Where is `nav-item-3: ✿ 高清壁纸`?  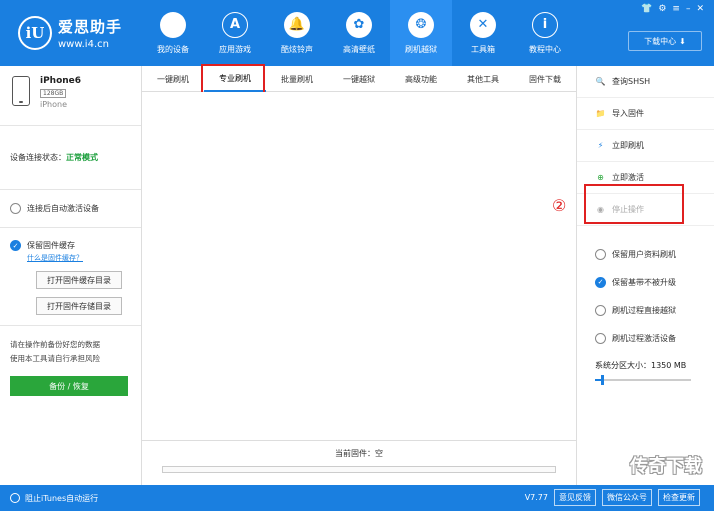
nav-item-3: ✿ 高清壁纸 is located at coordinates (359, 33).